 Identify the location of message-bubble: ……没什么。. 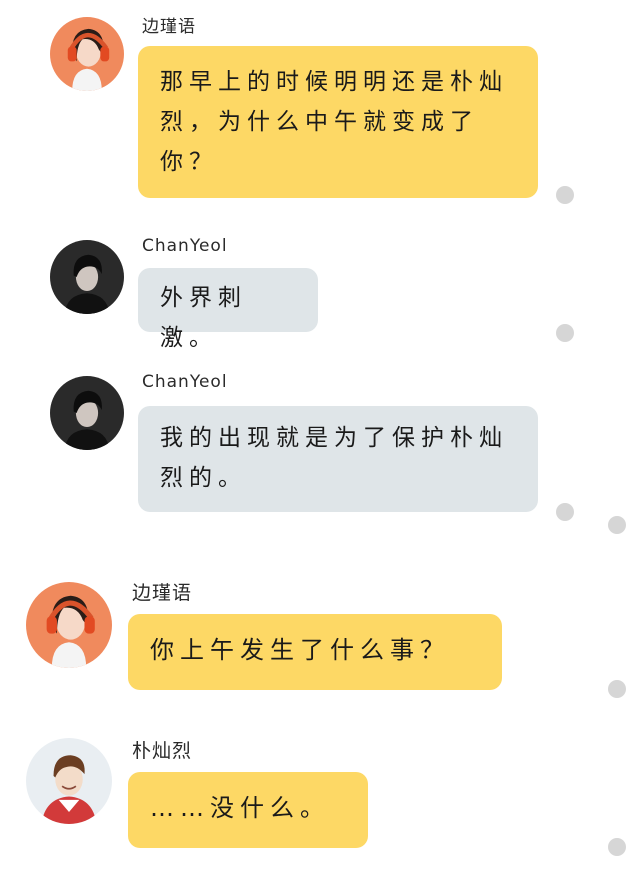
(248, 810).